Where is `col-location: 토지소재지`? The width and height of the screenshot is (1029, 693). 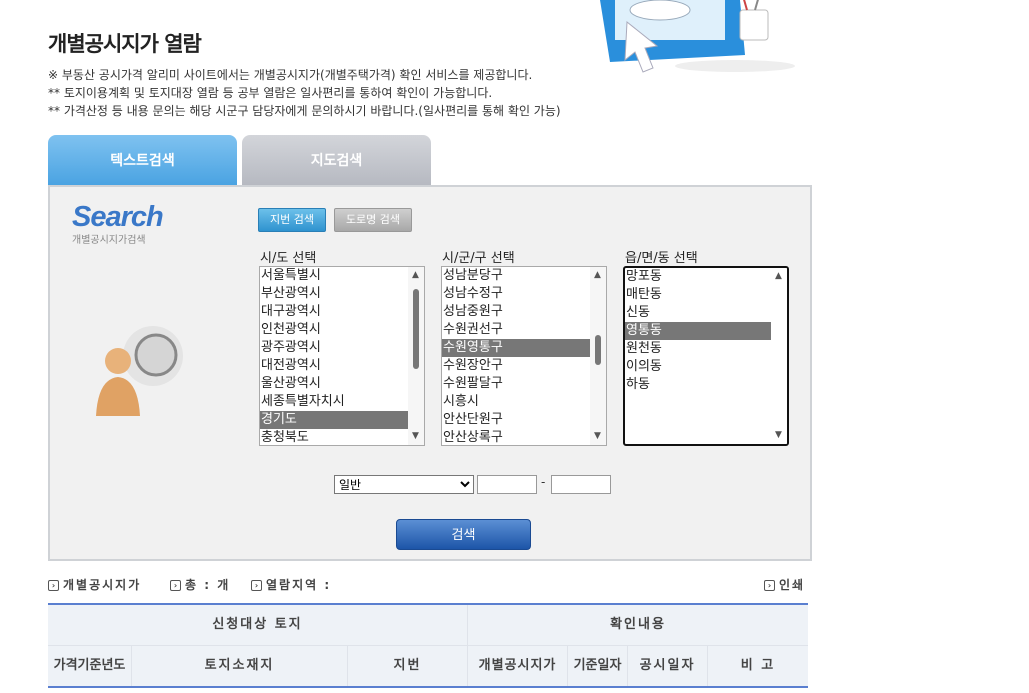 col-location: 토지소재지 is located at coordinates (240, 666).